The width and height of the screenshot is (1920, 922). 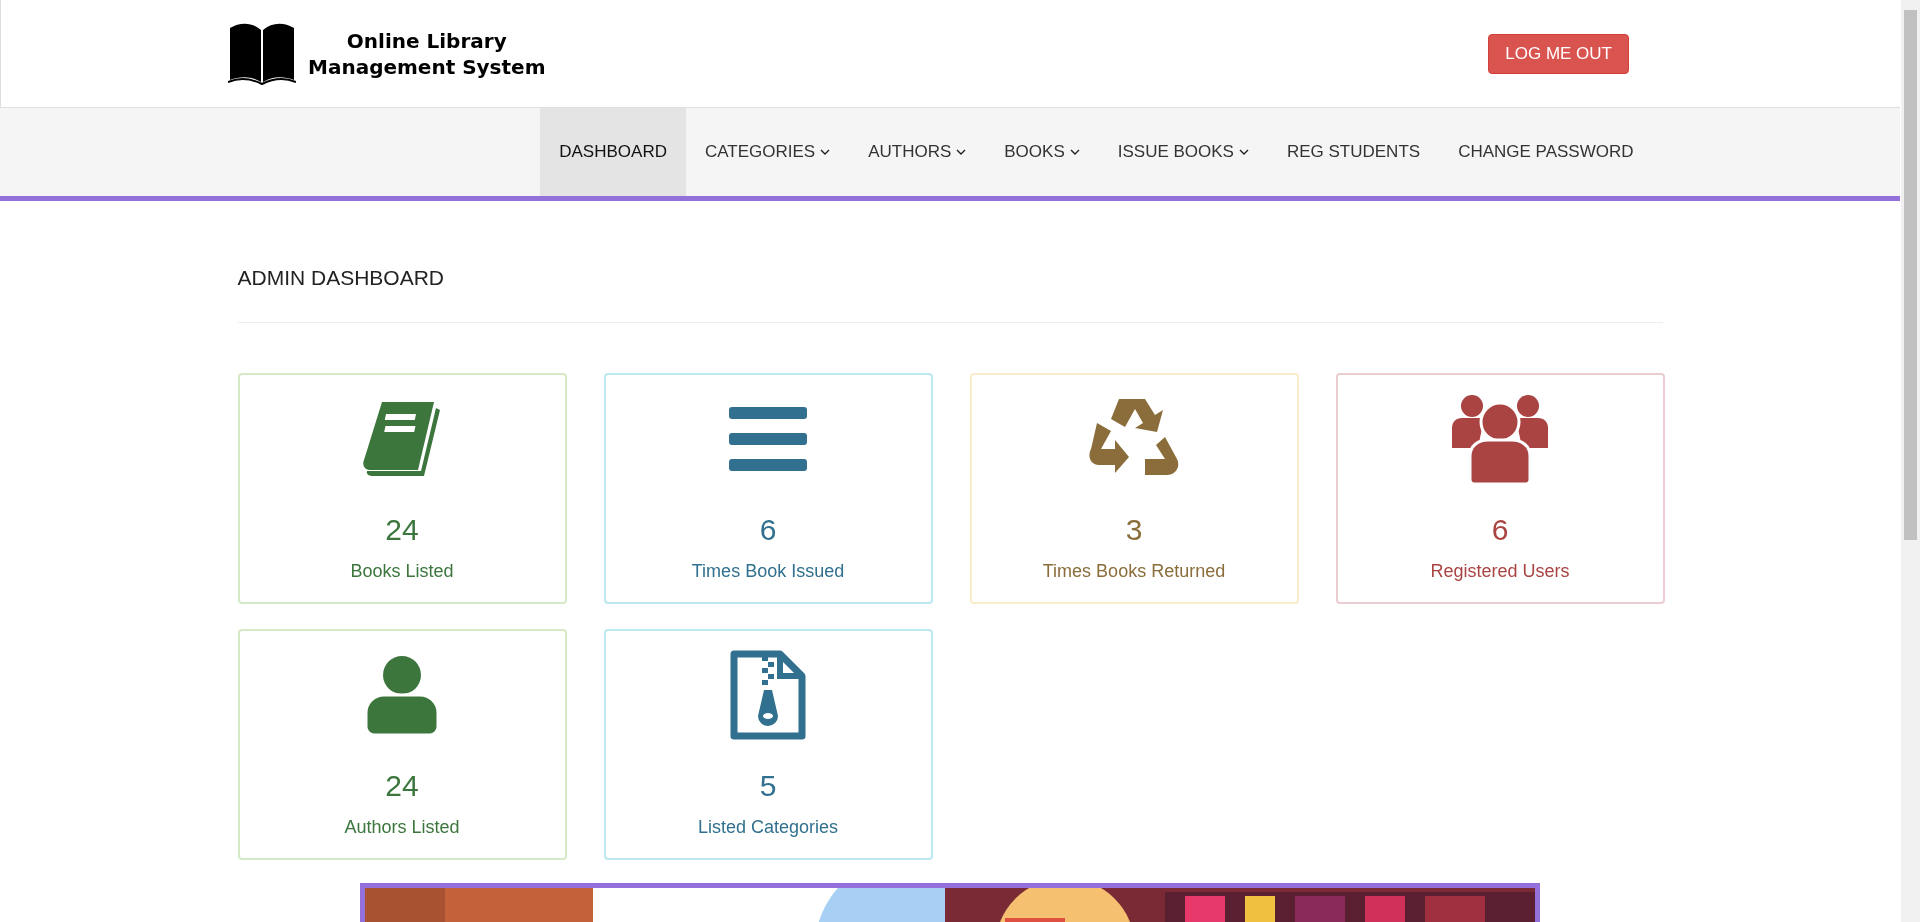 What do you see at coordinates (1558, 53) in the screenshot?
I see `logout-button: LOG ME OUT` at bounding box center [1558, 53].